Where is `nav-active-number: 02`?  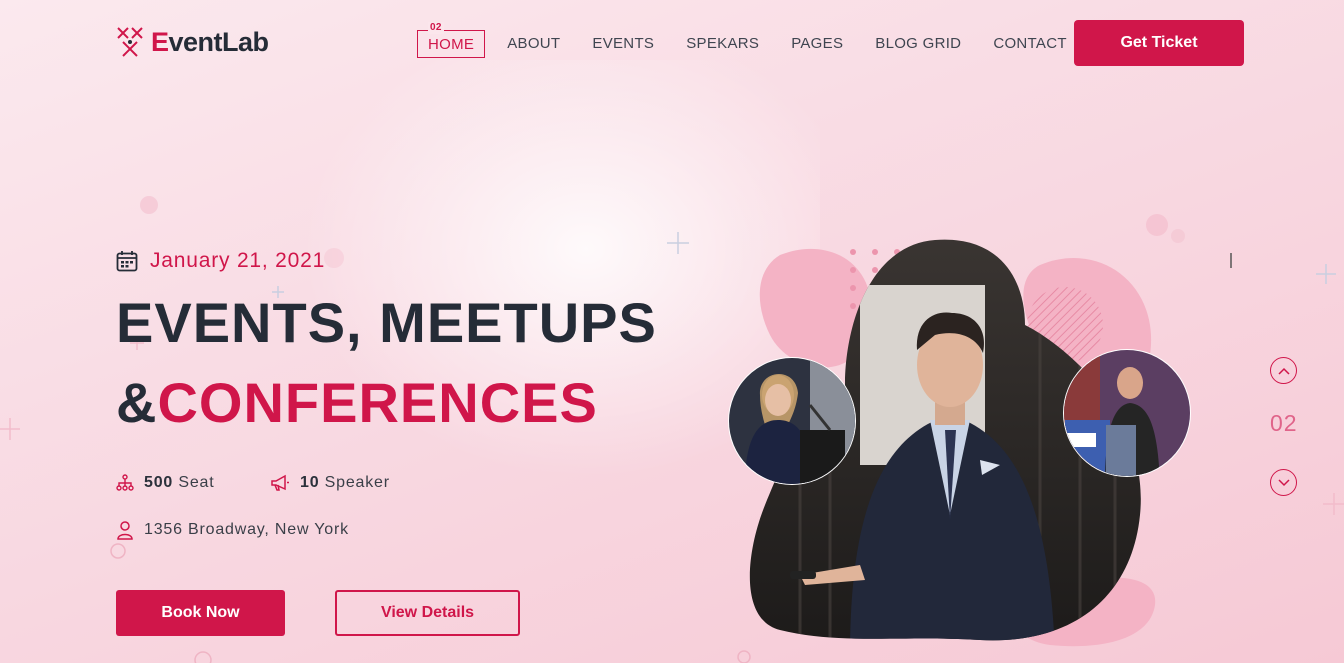
nav-active-number: 02 is located at coordinates (436, 28).